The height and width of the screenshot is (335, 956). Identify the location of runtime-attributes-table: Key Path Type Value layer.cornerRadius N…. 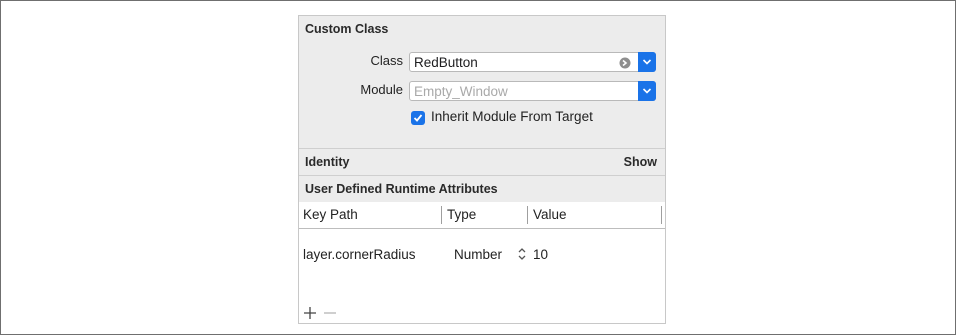
(482, 262).